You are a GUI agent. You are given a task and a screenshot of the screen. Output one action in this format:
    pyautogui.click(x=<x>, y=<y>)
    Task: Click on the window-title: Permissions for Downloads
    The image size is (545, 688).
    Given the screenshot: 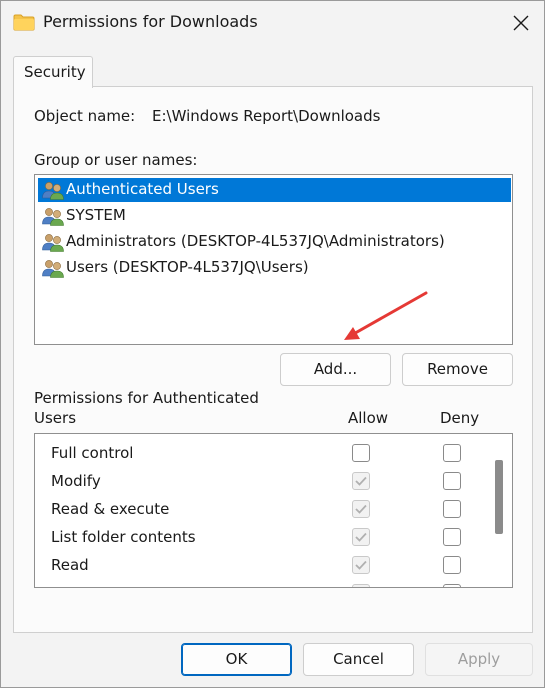 What is the action you would take?
    pyautogui.click(x=150, y=21)
    